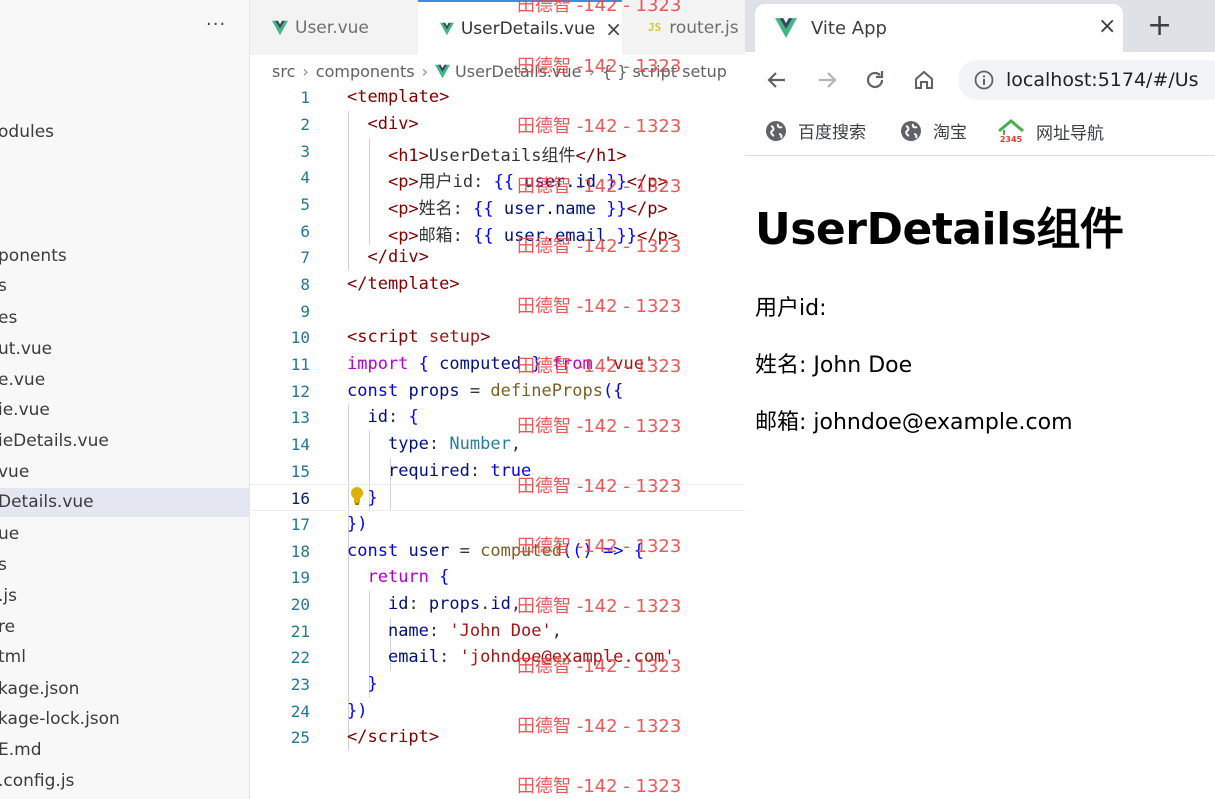 This screenshot has height=799, width=1215. Describe the element at coordinates (1102, 80) in the screenshot. I see `url-text: localhost:5174/#/Us` at that location.